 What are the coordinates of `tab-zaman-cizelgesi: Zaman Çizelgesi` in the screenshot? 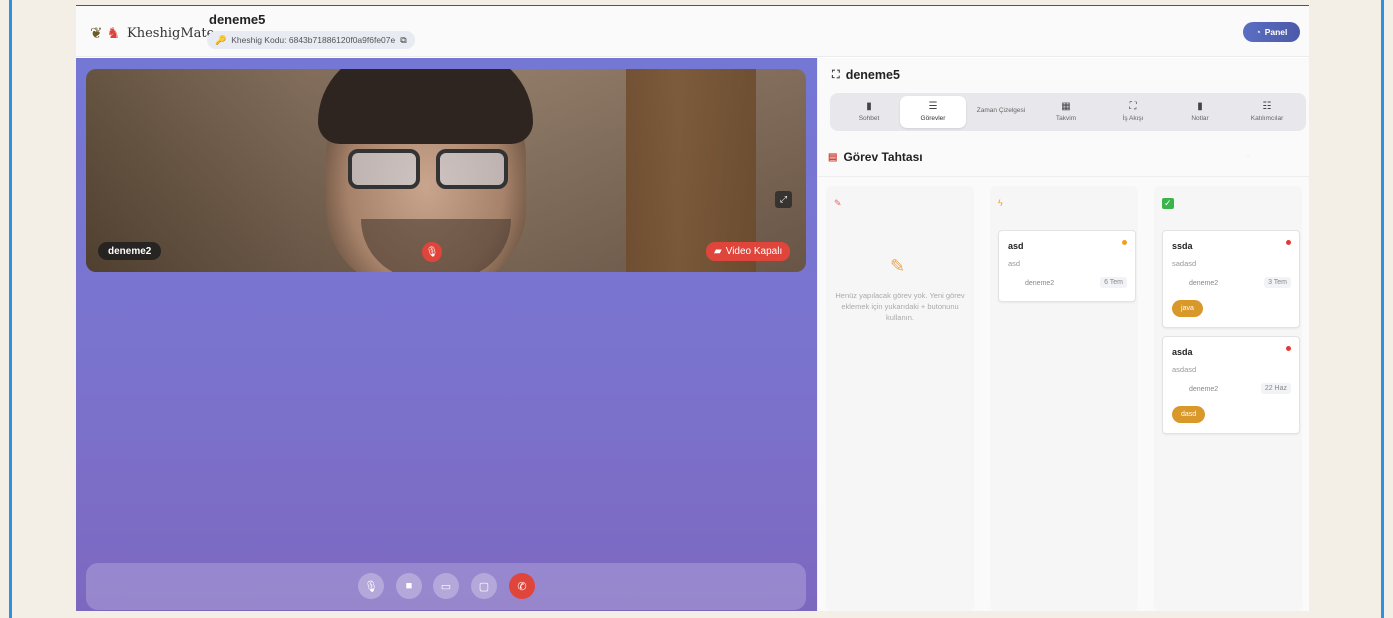 It's located at (1001, 112).